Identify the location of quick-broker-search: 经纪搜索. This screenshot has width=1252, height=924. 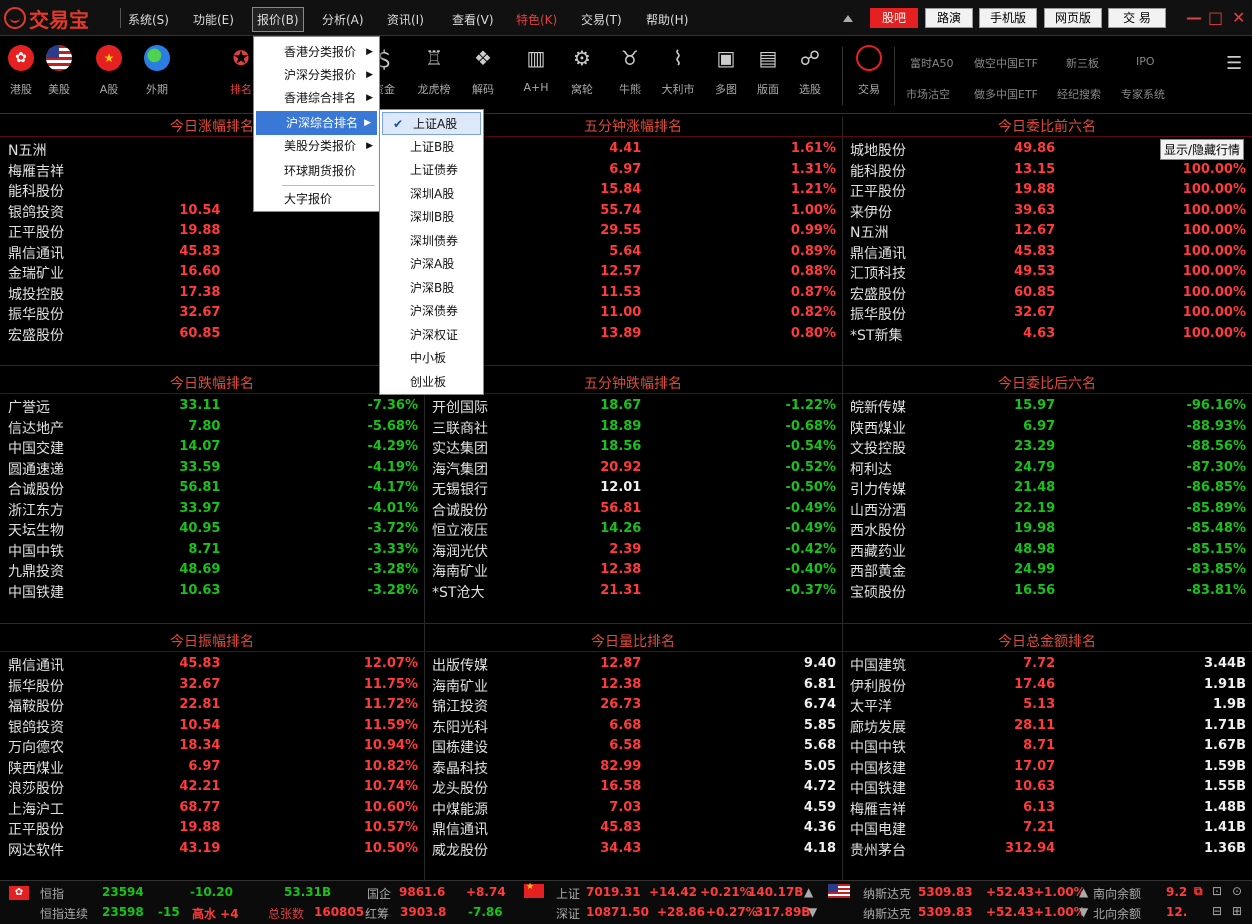
(1079, 94).